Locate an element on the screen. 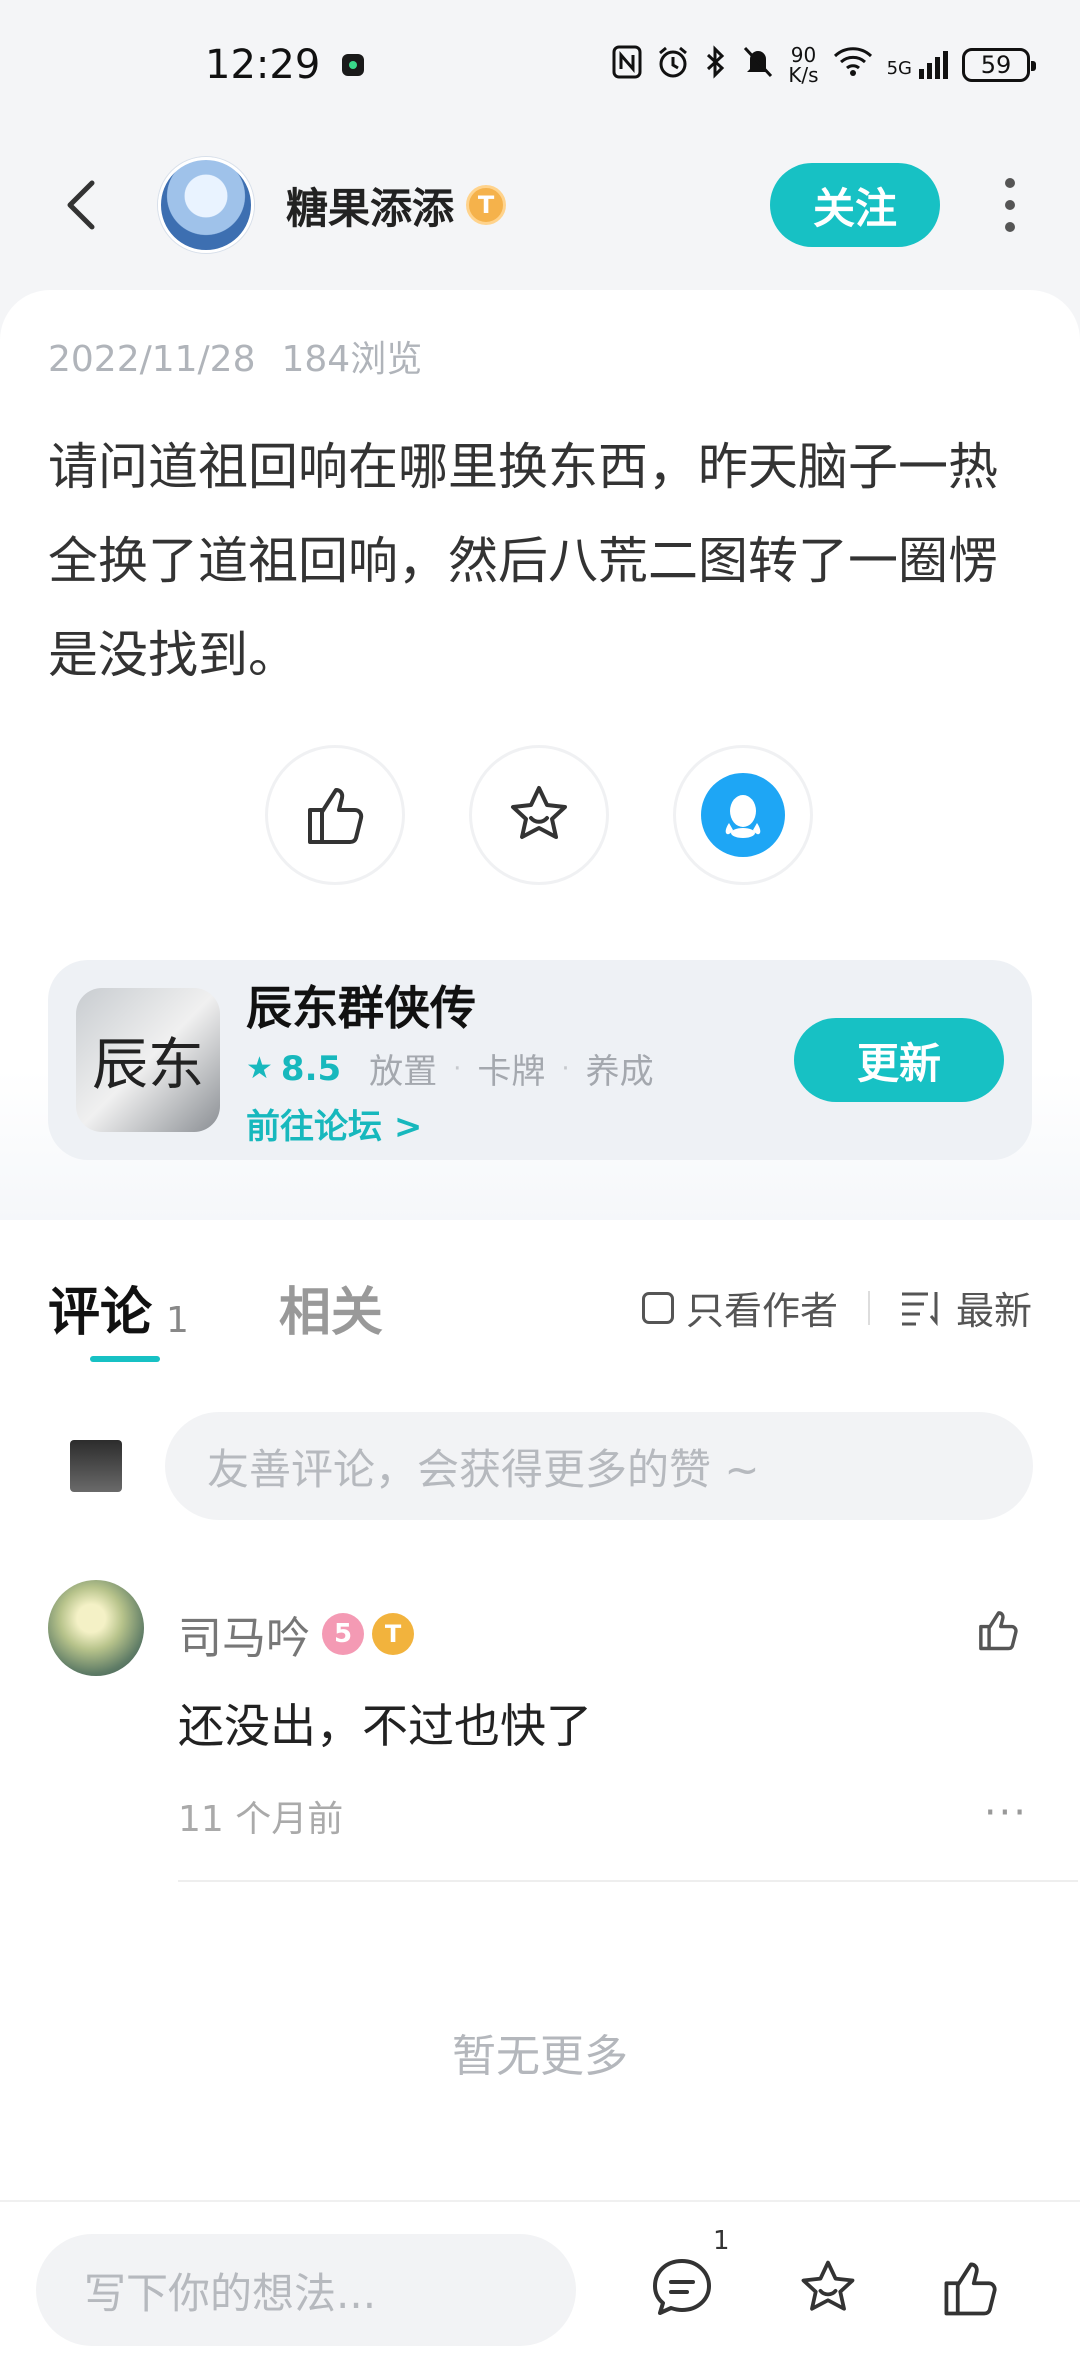 The width and height of the screenshot is (1080, 2376). comment-divider is located at coordinates (628, 1881).